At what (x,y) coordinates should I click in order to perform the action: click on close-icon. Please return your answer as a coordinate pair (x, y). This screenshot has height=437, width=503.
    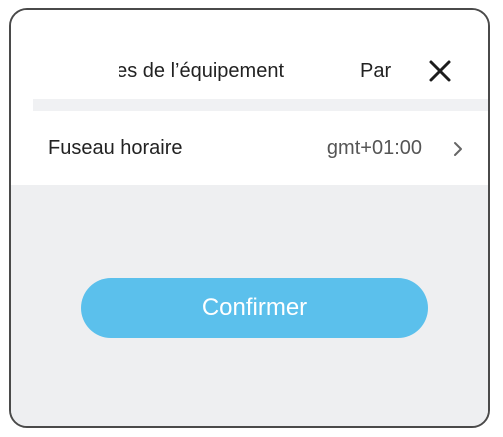
    Looking at the image, I should click on (440, 71).